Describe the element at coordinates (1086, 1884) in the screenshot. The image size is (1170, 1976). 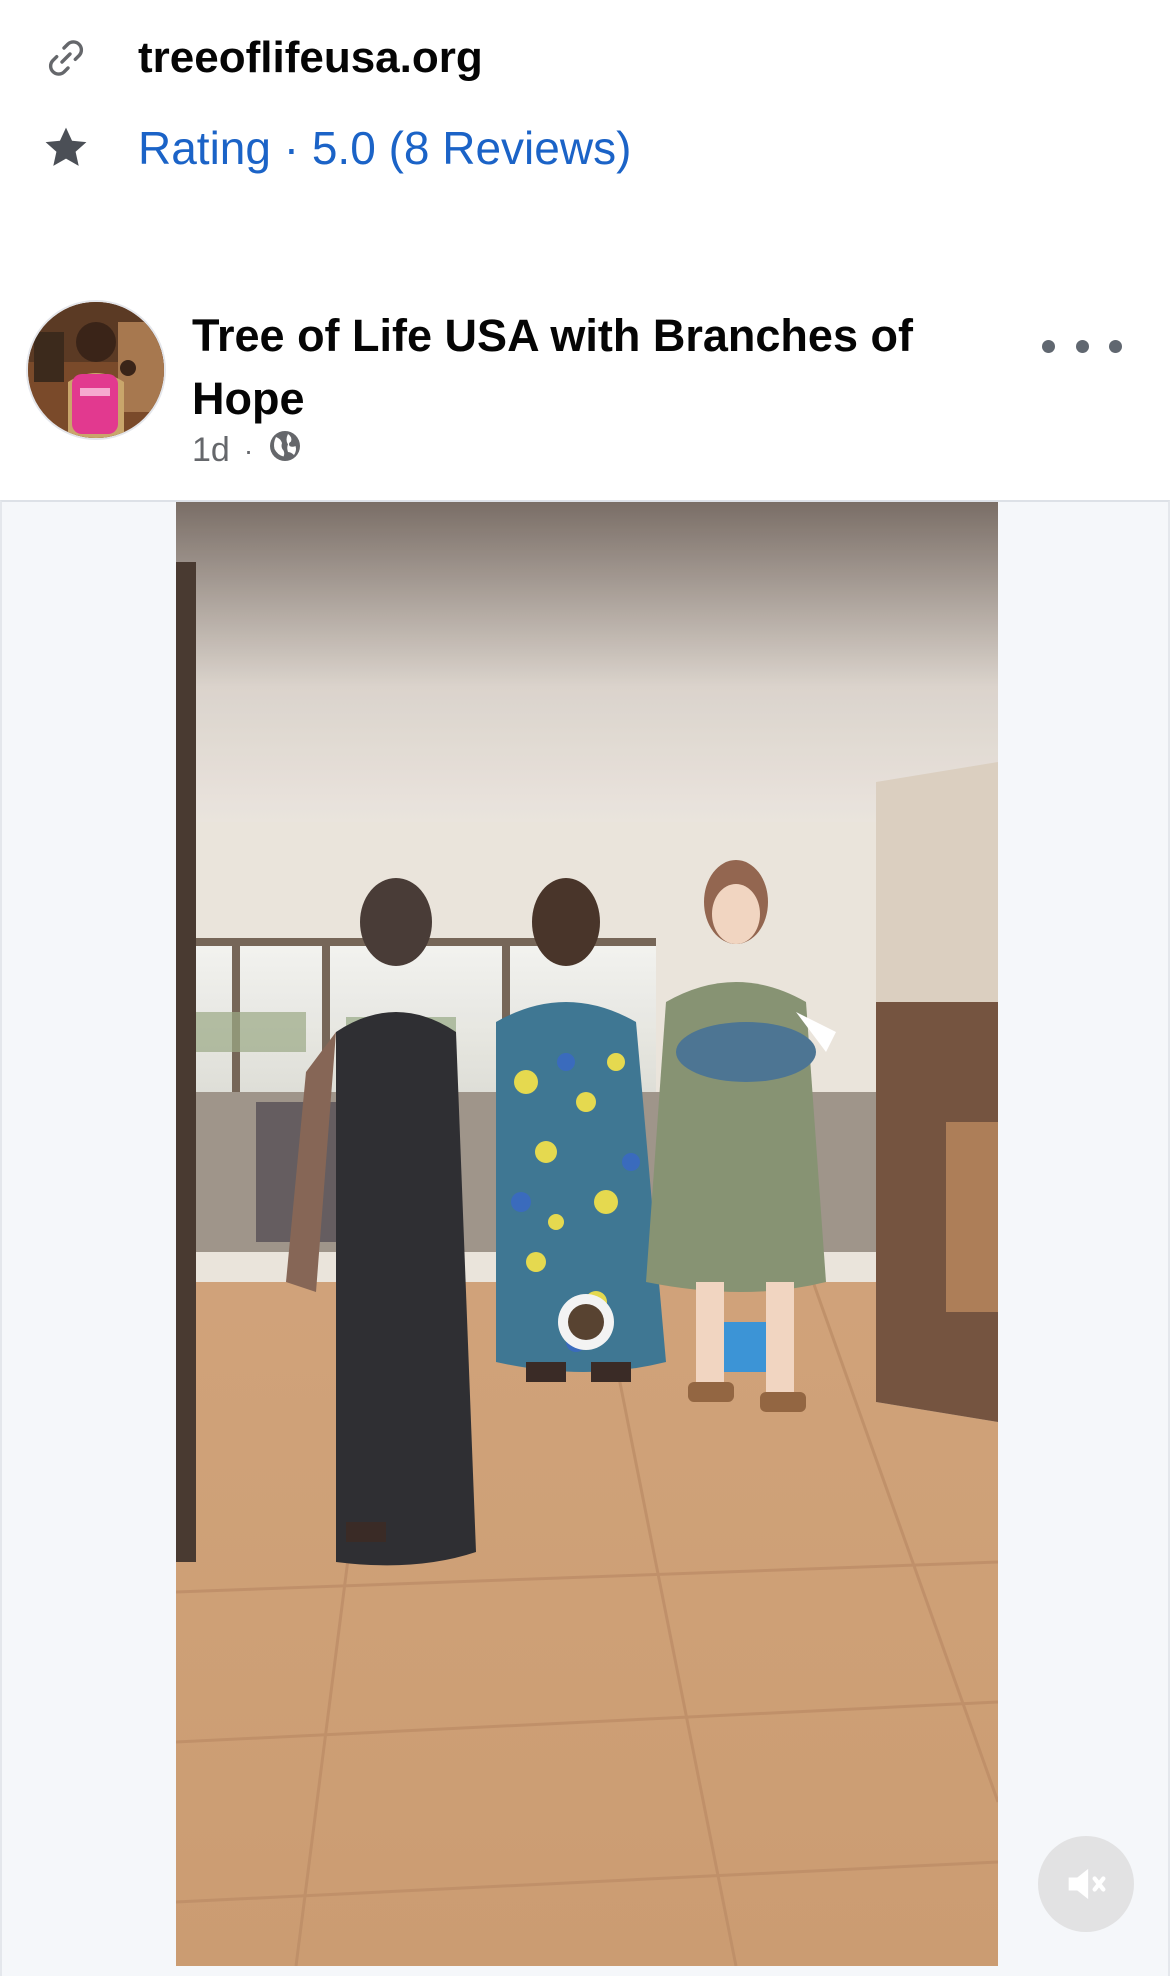
I see `muted-speaker-icon` at that location.